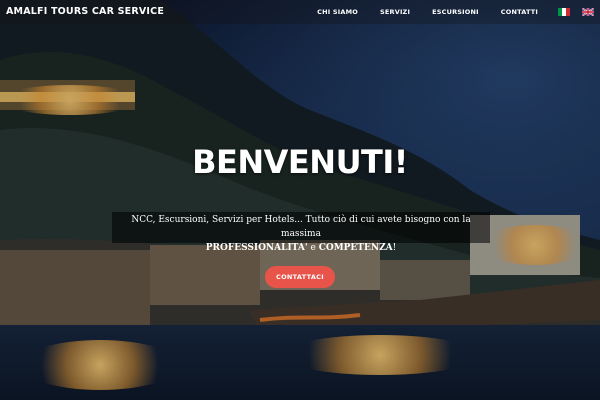 The height and width of the screenshot is (400, 600). What do you see at coordinates (300, 277) in the screenshot?
I see `contattaci-button: CONTATTACI` at bounding box center [300, 277].